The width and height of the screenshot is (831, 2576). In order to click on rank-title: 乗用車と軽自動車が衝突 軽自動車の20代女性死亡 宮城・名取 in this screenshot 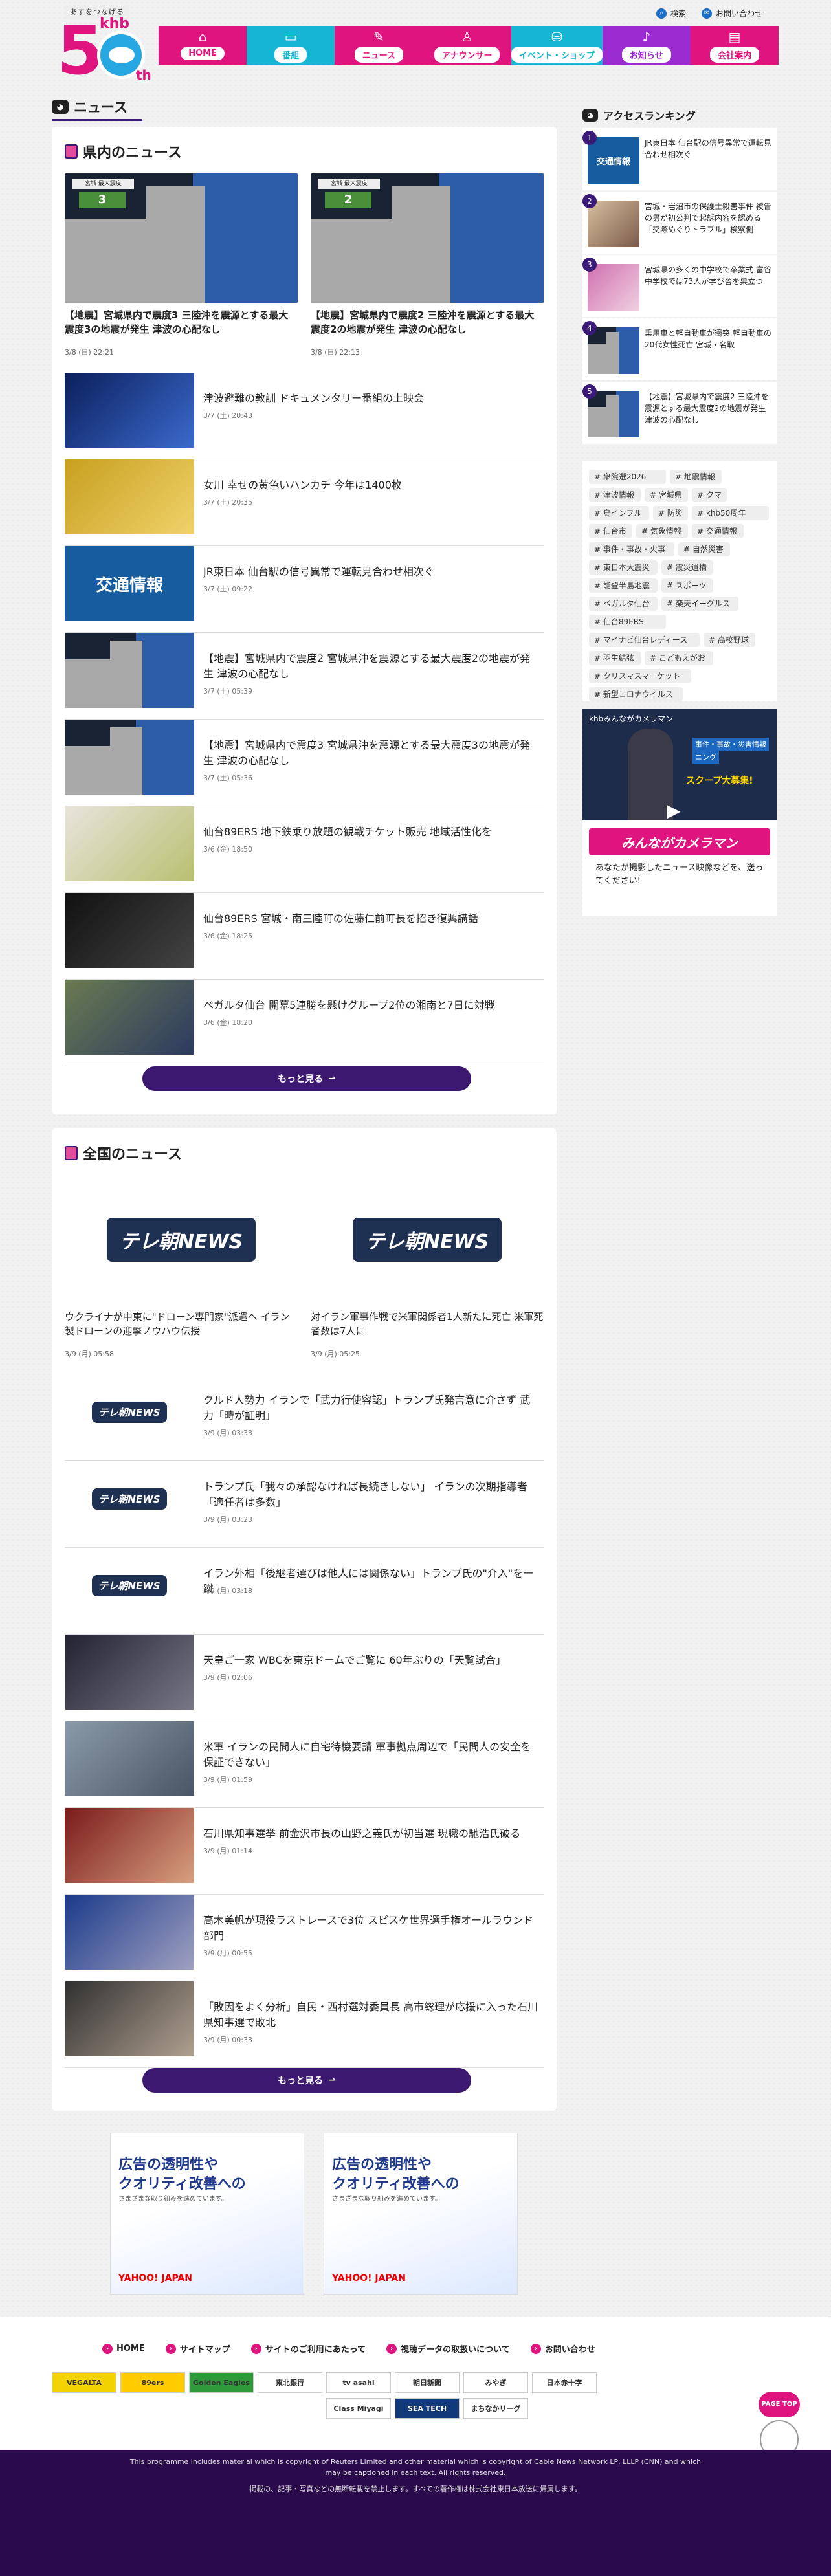, I will do `click(708, 339)`.